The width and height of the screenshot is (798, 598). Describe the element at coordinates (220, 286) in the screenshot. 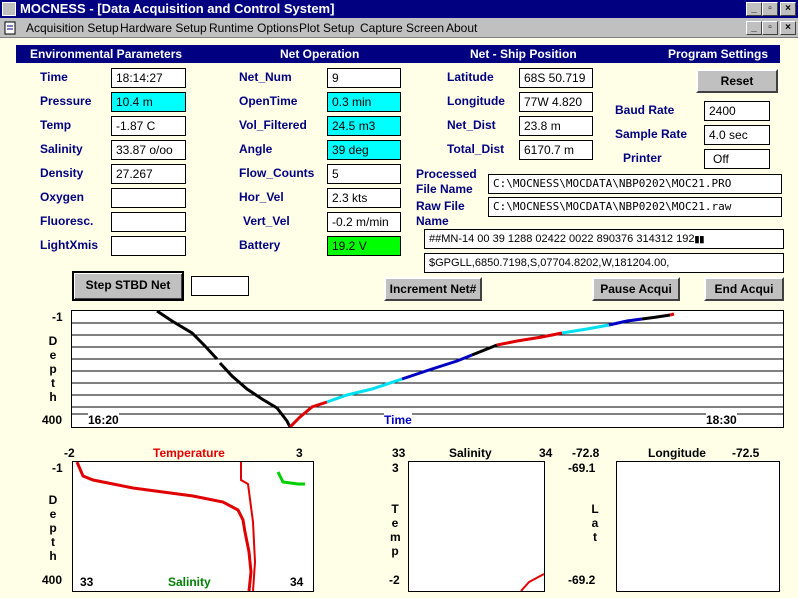

I see `step-net-value` at that location.